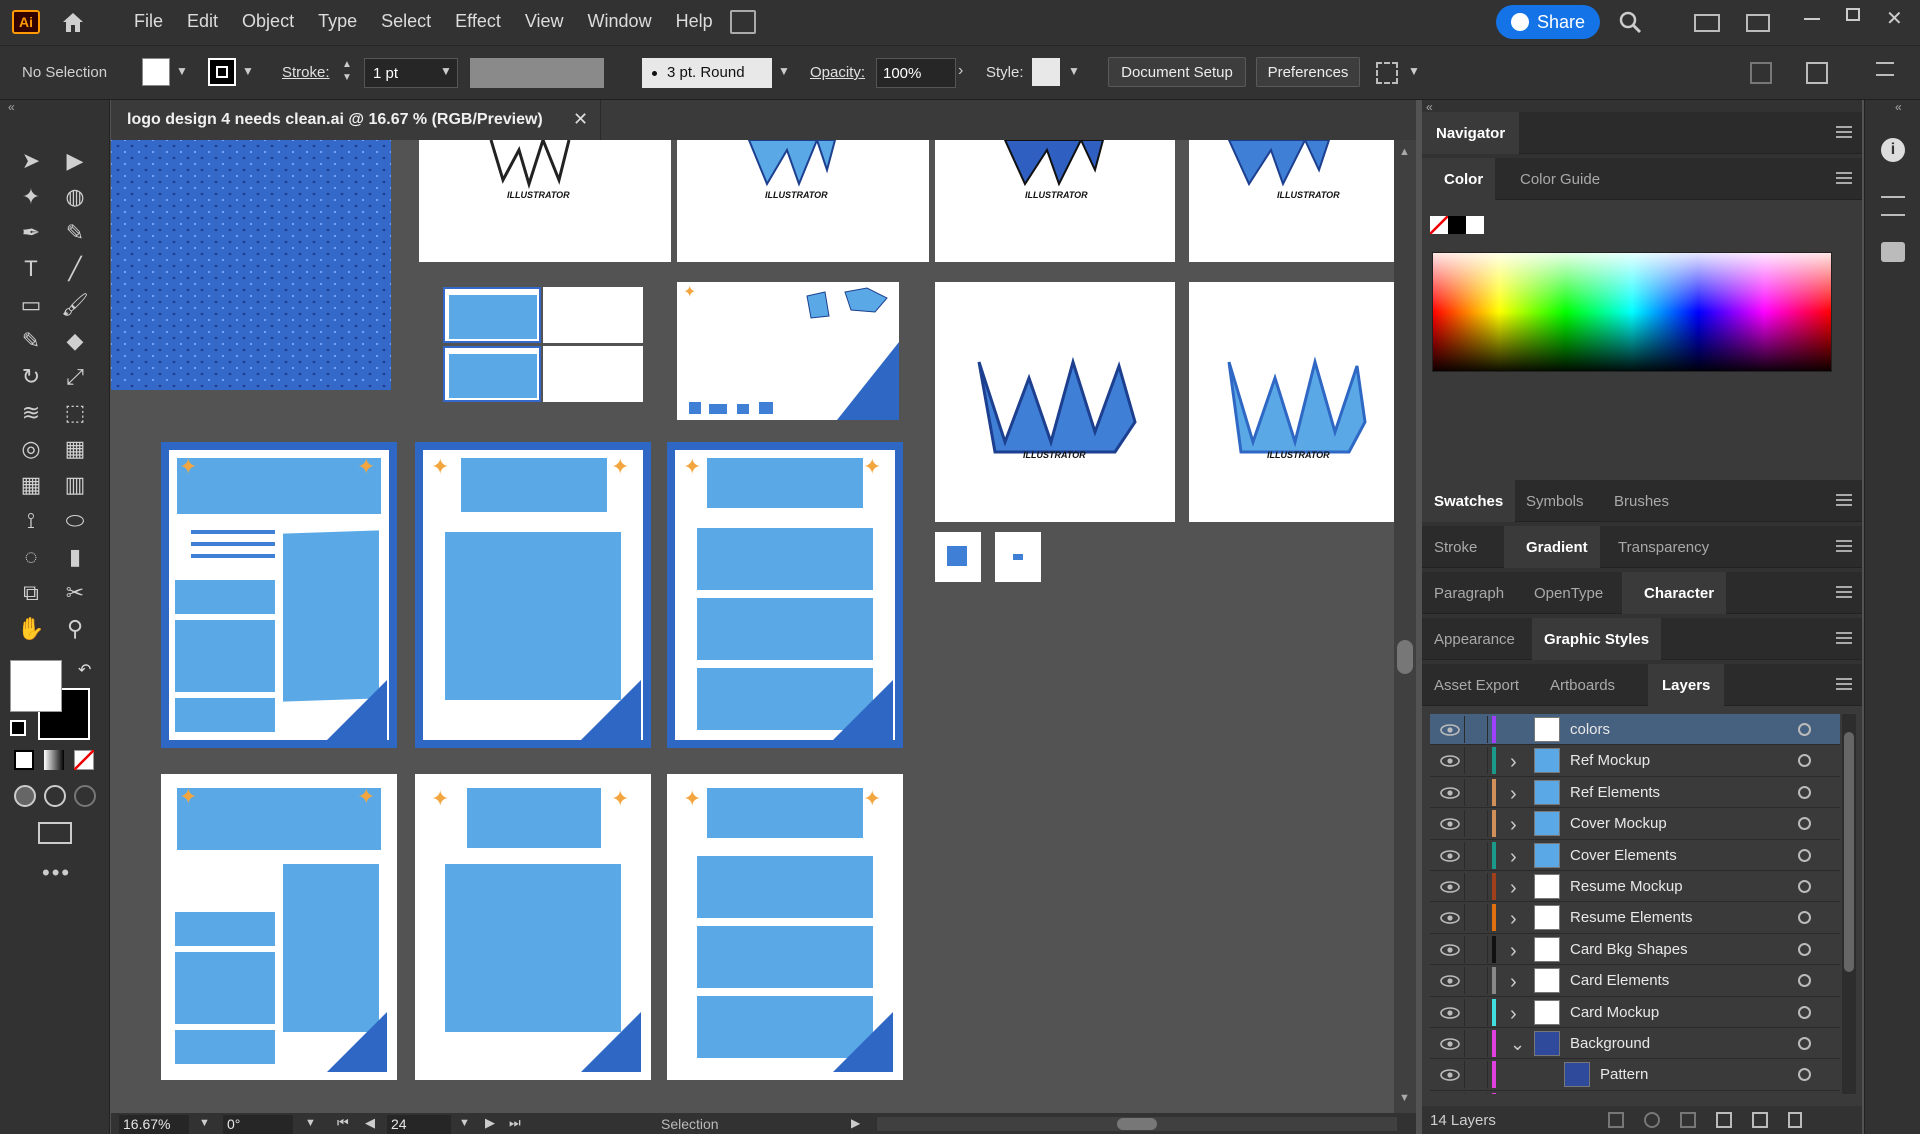 The height and width of the screenshot is (1134, 1920). I want to click on slice-tool-icon: ✂, so click(75, 593).